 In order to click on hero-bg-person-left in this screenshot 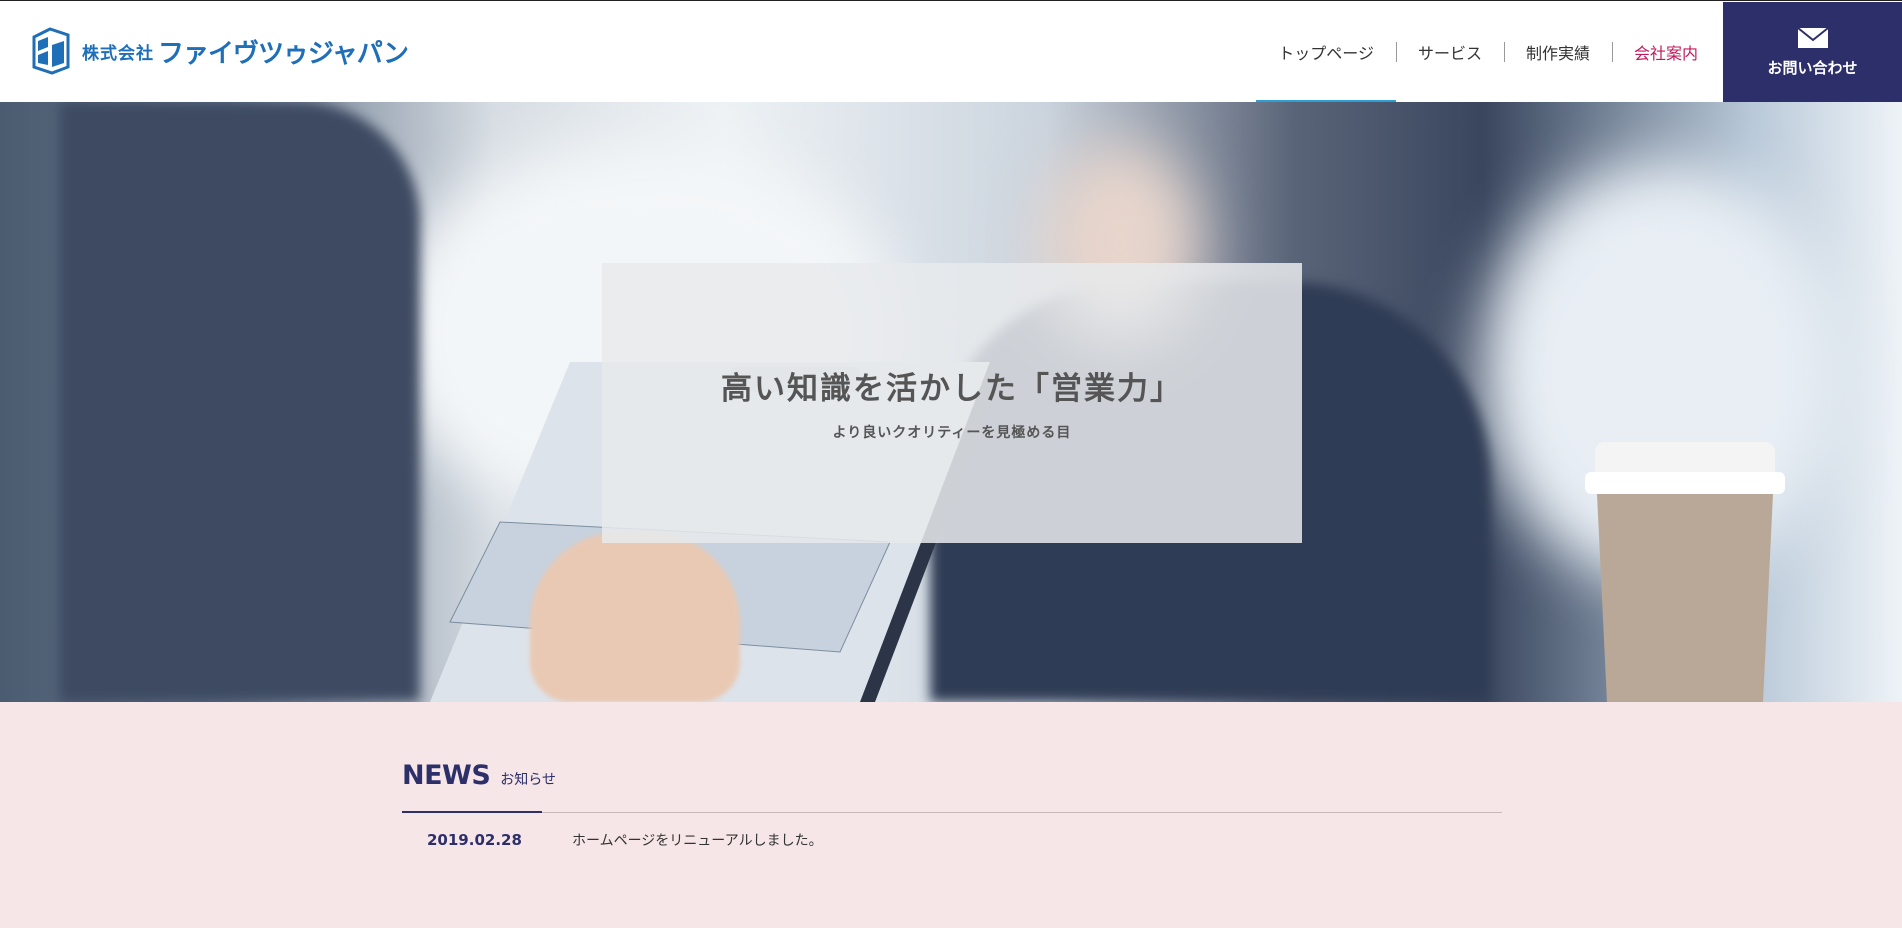, I will do `click(240, 402)`.